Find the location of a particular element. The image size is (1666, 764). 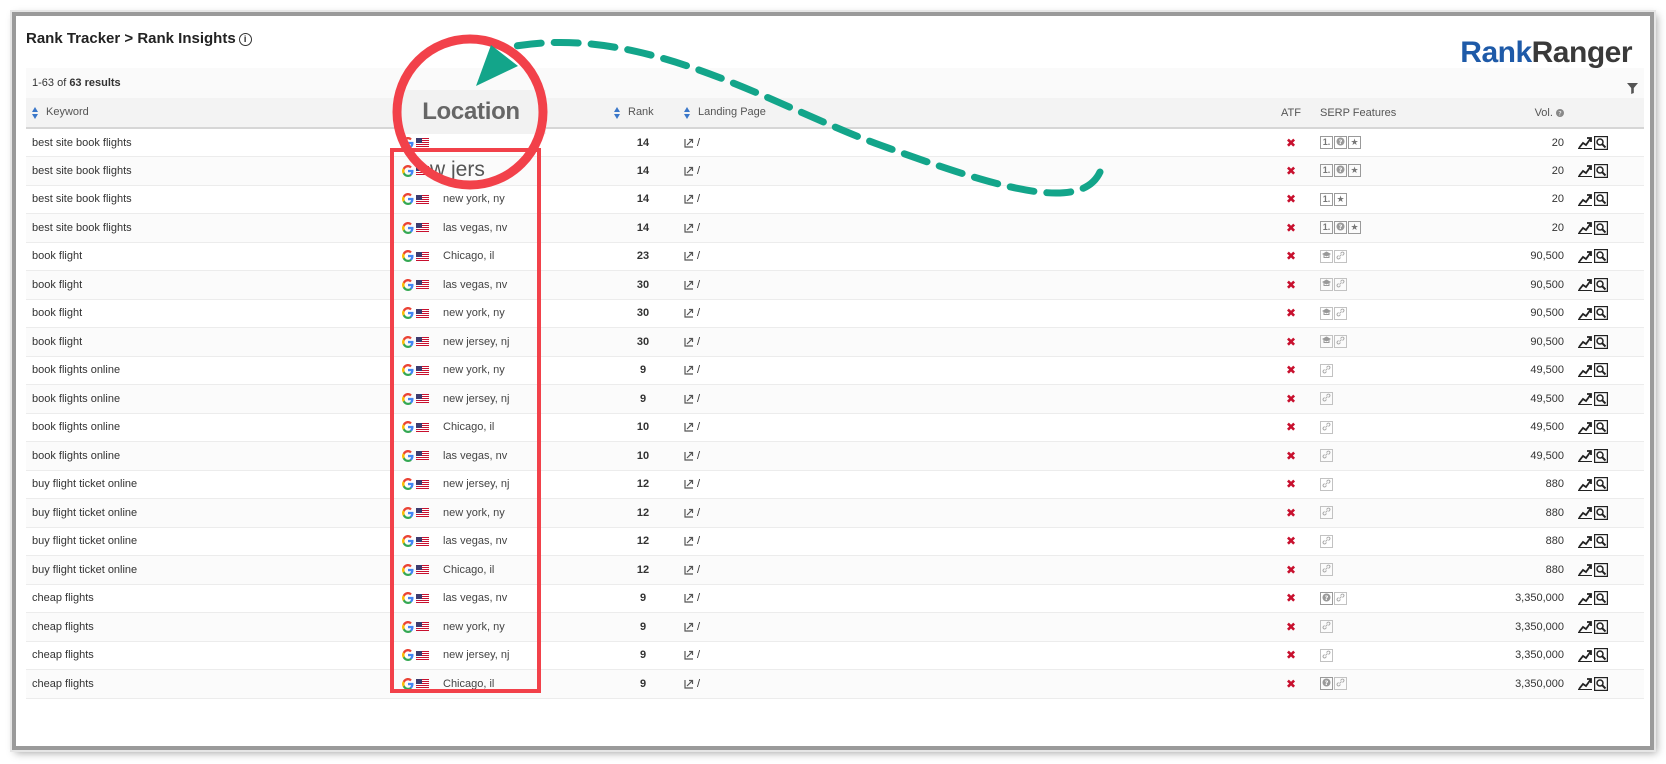

table-row: book flight Chicago, il 23 / ✖ 90,500 is located at coordinates (835, 256).